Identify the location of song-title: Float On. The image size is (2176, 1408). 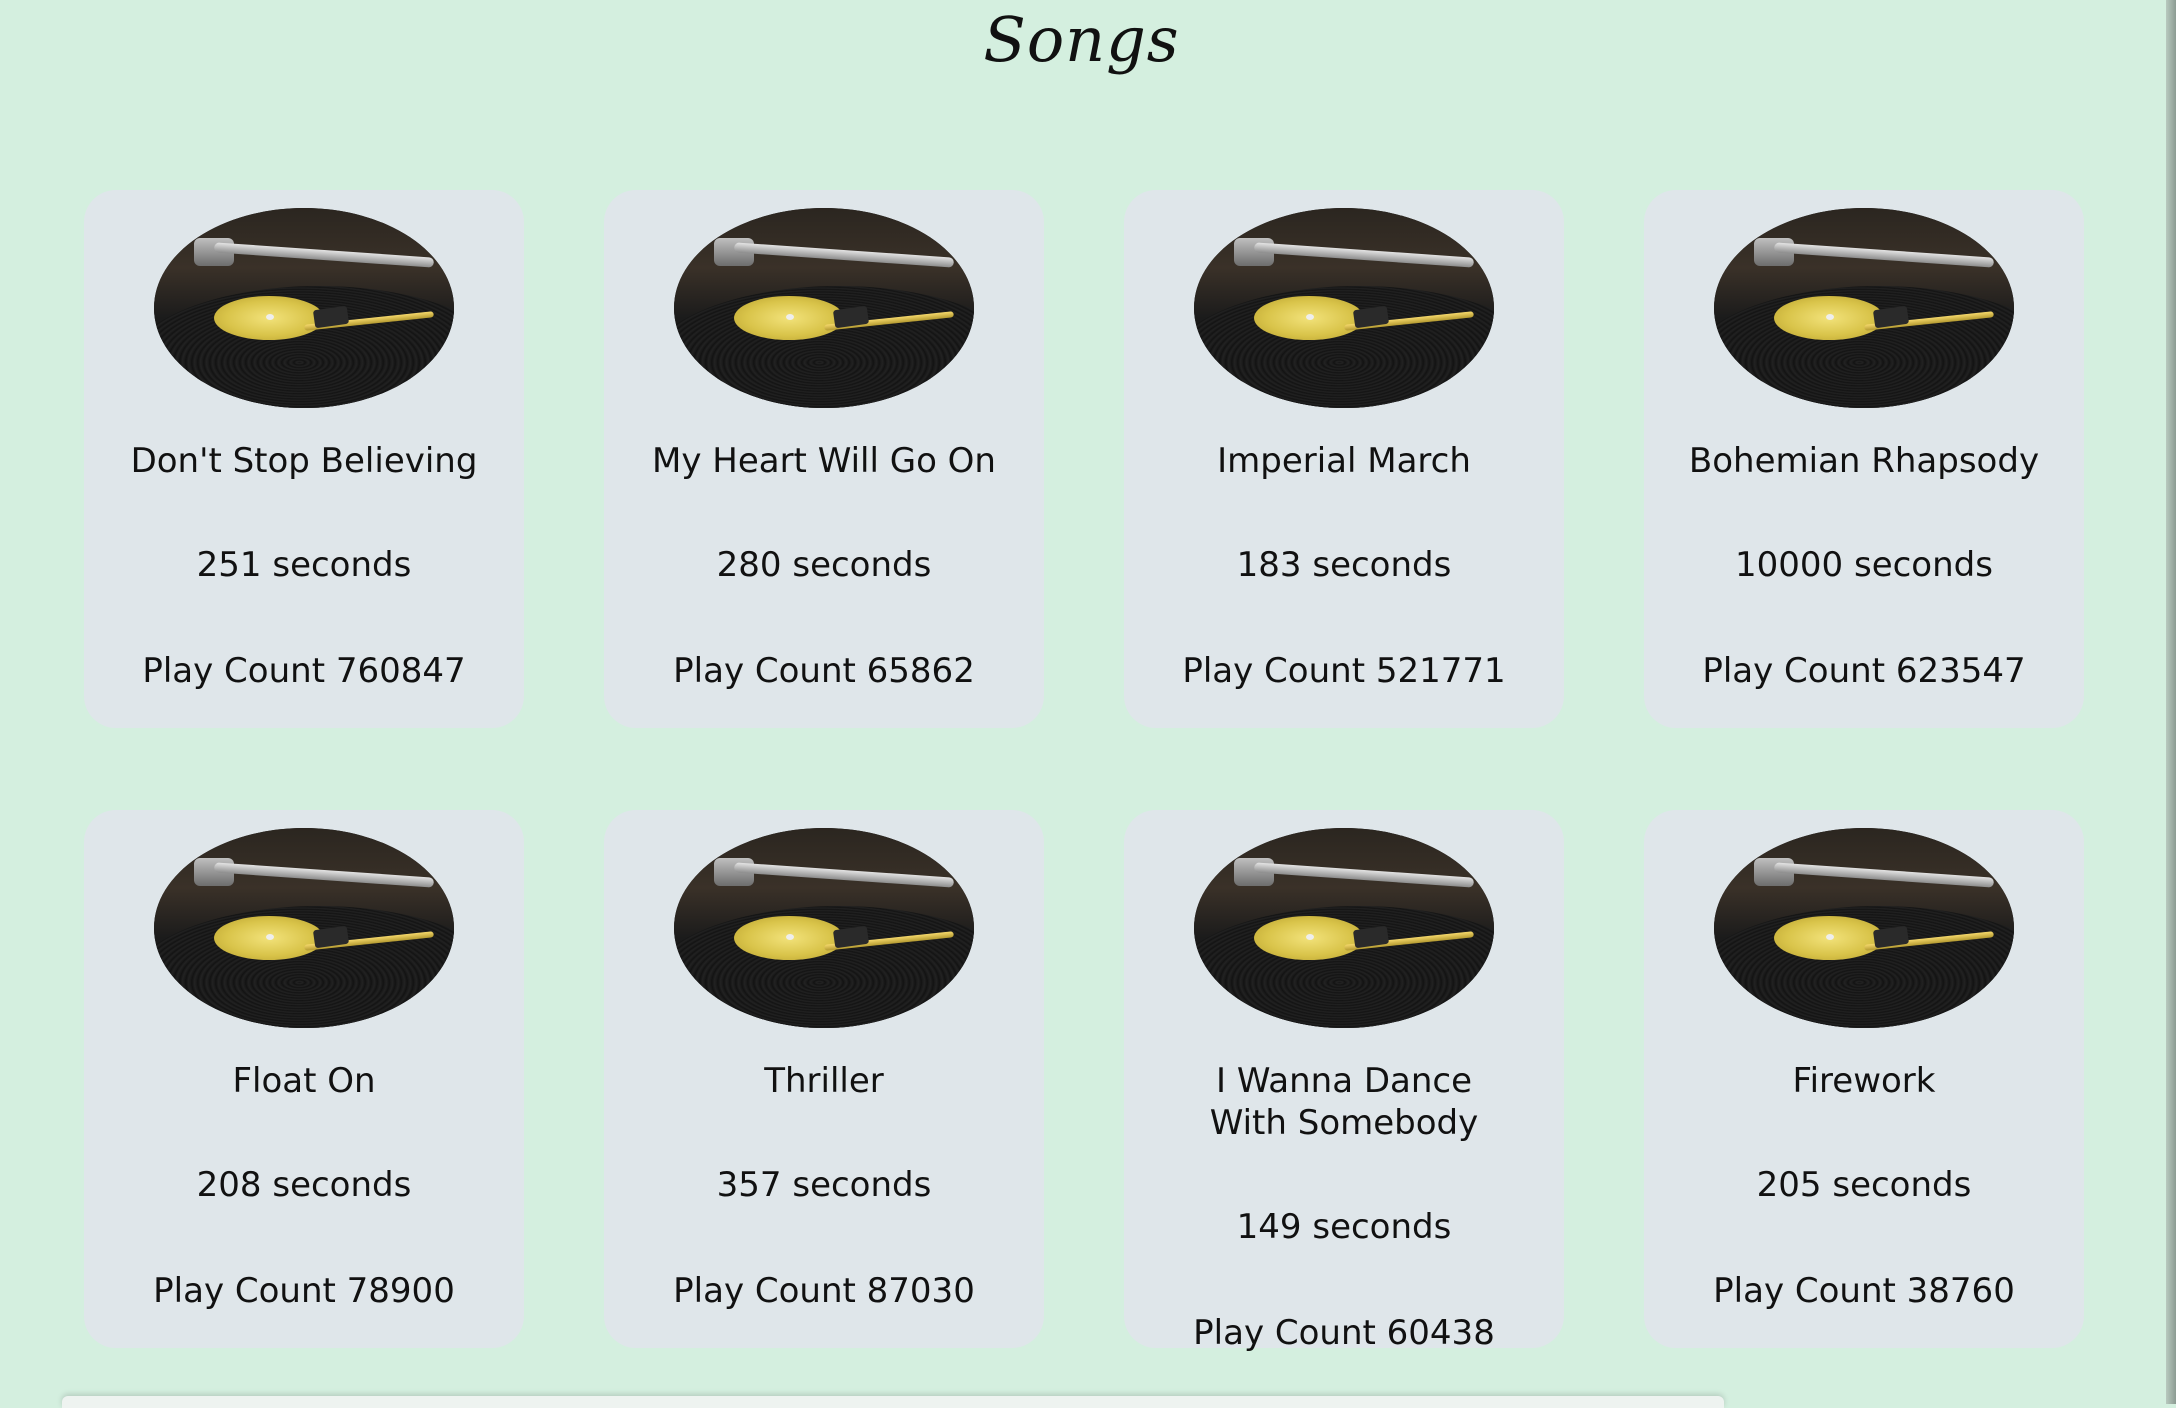
(304, 1081).